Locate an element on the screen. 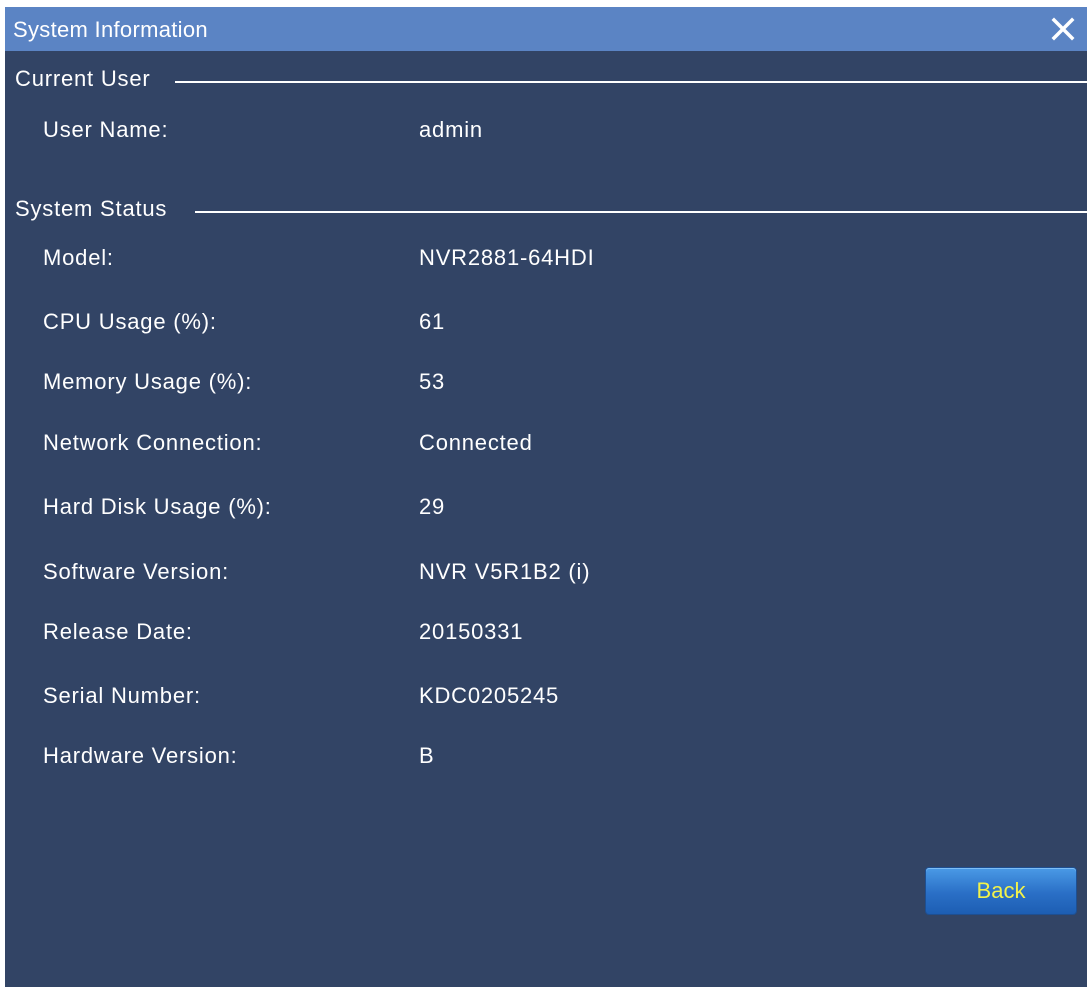 This screenshot has width=1088, height=987. back-button: Back is located at coordinates (1001, 891).